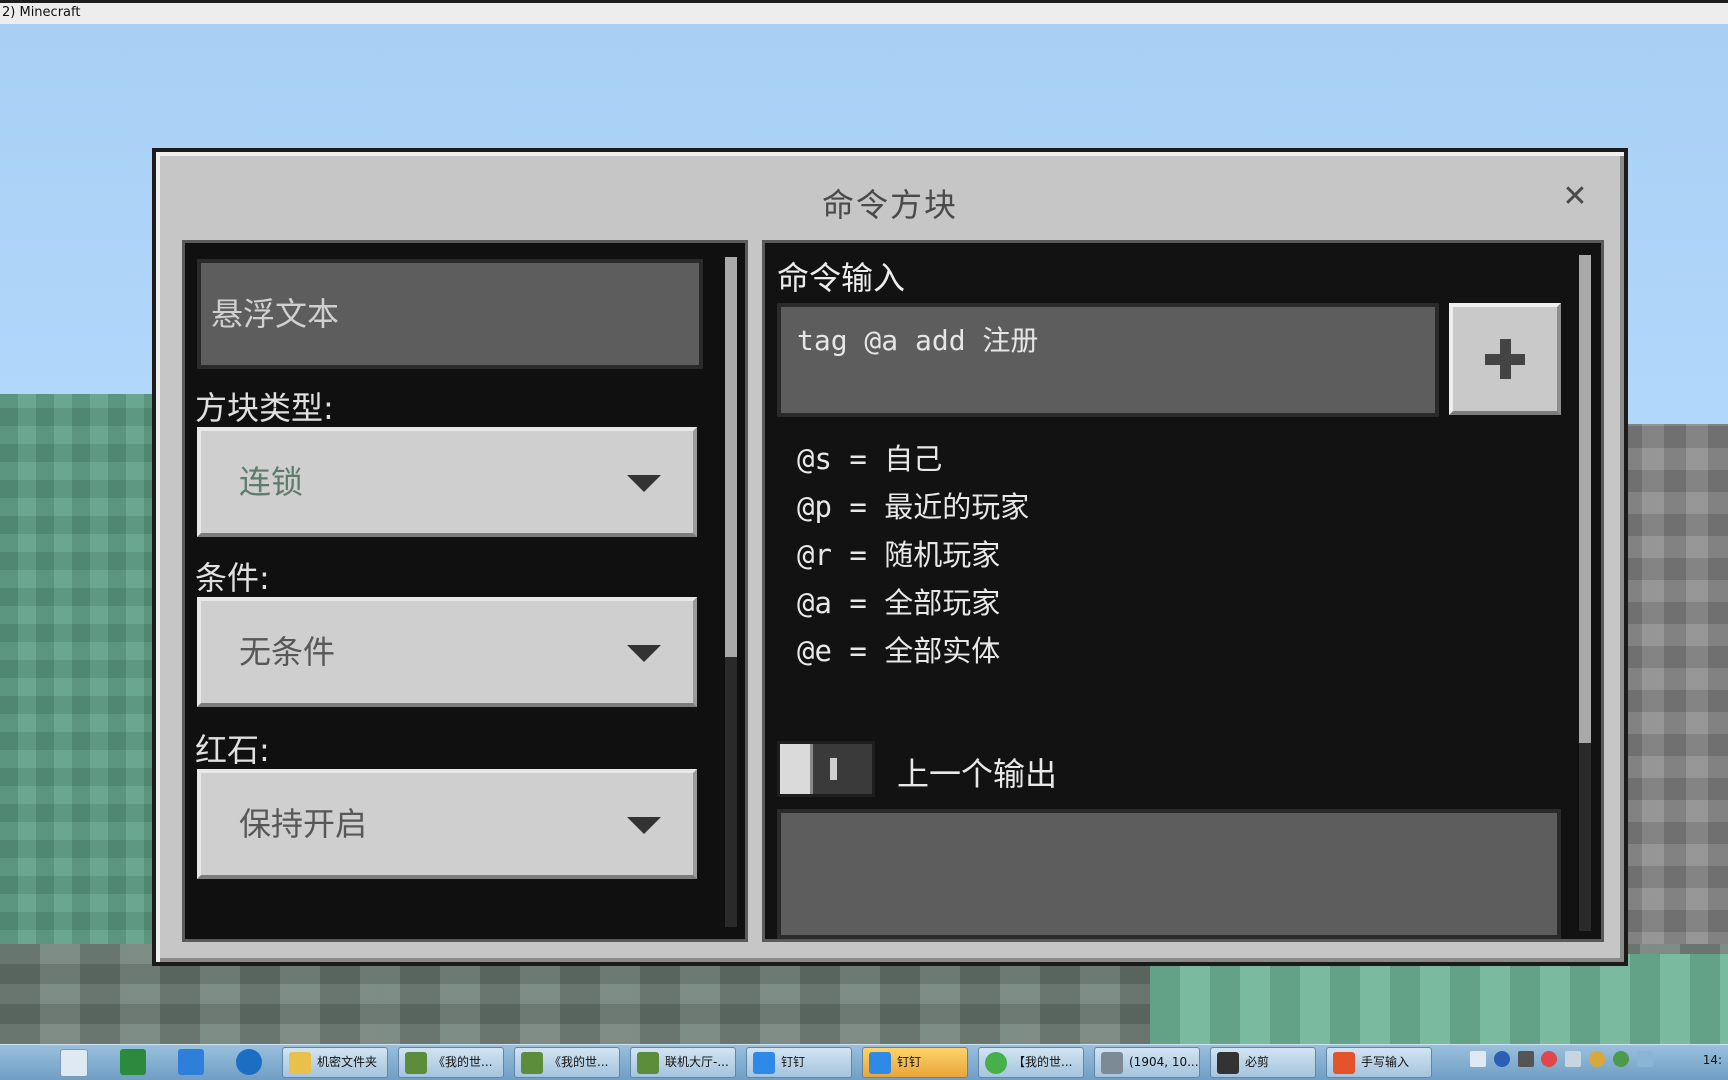 The width and height of the screenshot is (1728, 1080). I want to click on selector-help-item: @a = 全部玩家, so click(899, 603).